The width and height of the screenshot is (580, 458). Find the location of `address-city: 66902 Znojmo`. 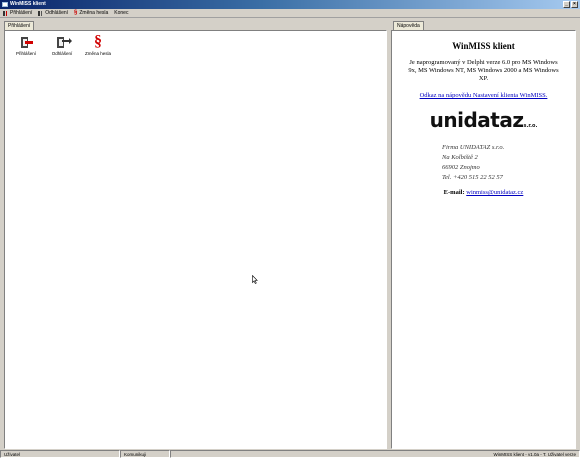

address-city: 66902 Znojmo is located at coordinates (461, 167).